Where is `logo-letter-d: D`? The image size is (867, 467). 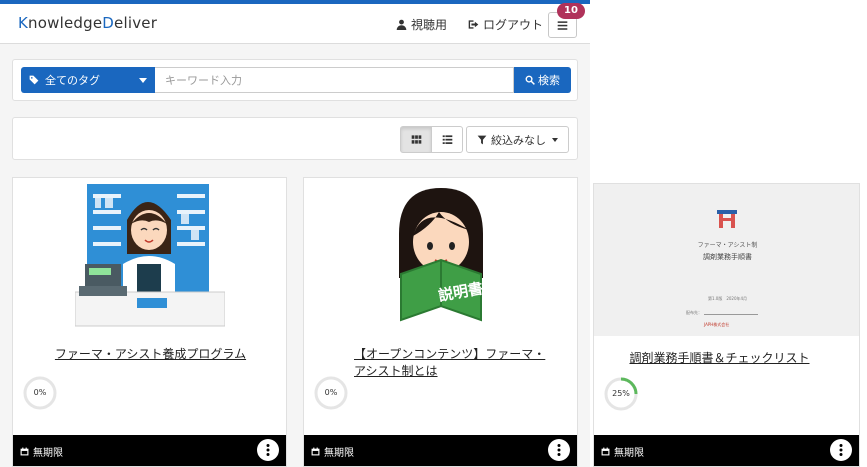
logo-letter-d: D is located at coordinates (108, 23).